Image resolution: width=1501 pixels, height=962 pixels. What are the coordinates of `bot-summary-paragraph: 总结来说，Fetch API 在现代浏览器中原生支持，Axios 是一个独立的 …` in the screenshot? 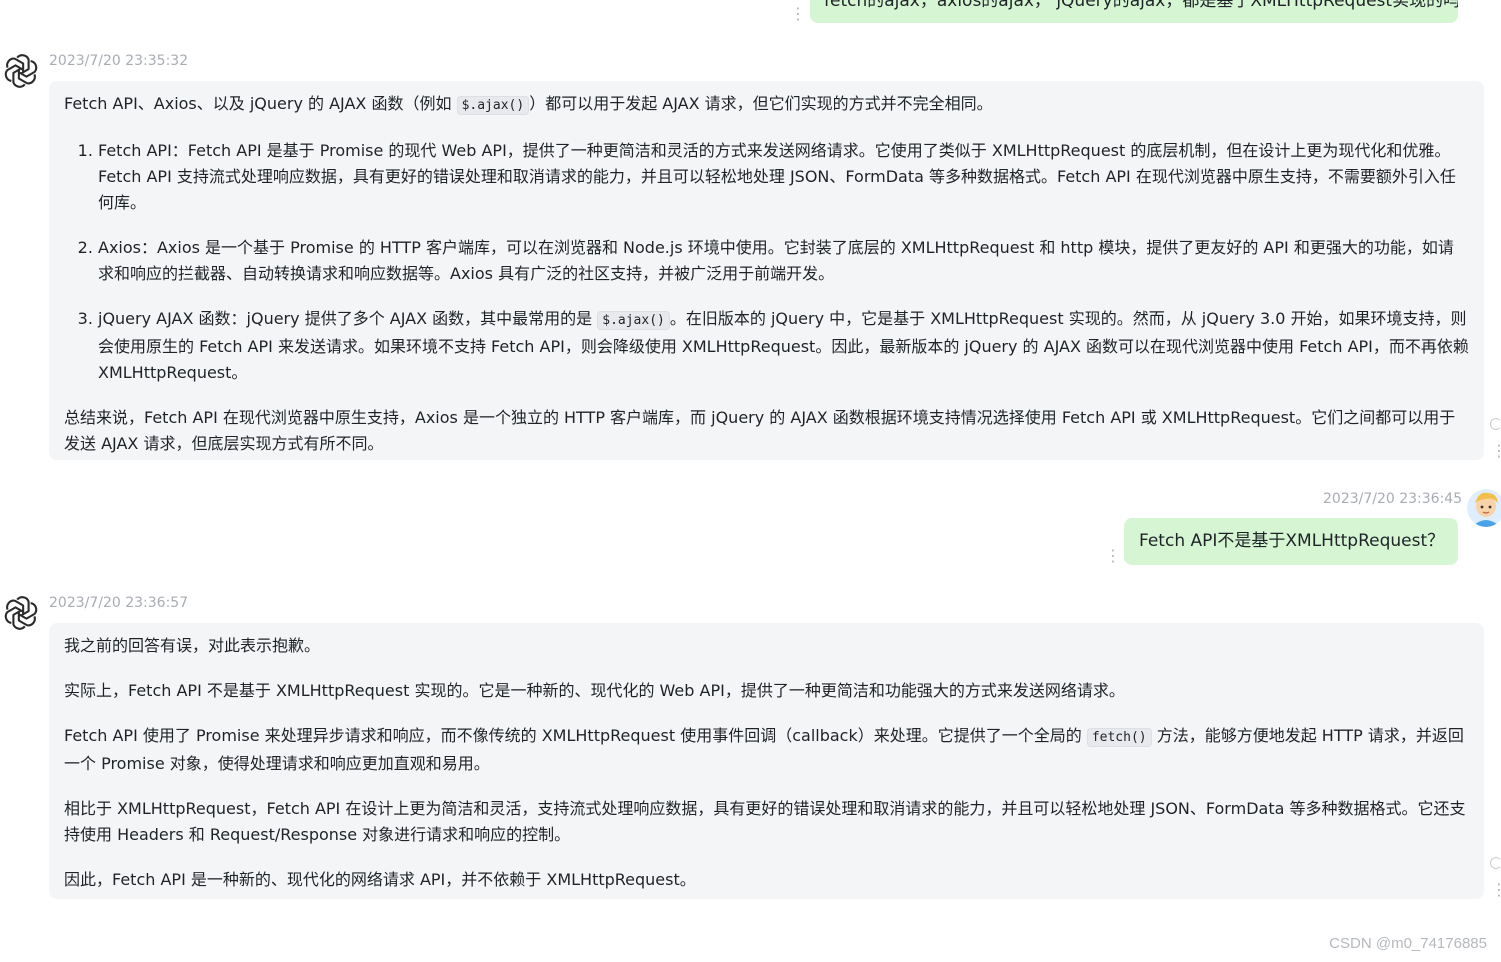 It's located at (760, 430).